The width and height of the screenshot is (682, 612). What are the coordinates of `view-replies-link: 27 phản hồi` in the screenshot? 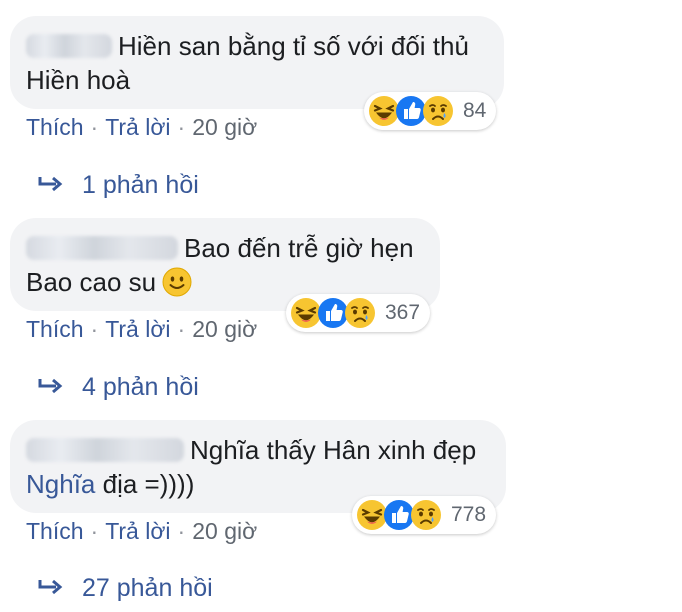 It's located at (125, 588).